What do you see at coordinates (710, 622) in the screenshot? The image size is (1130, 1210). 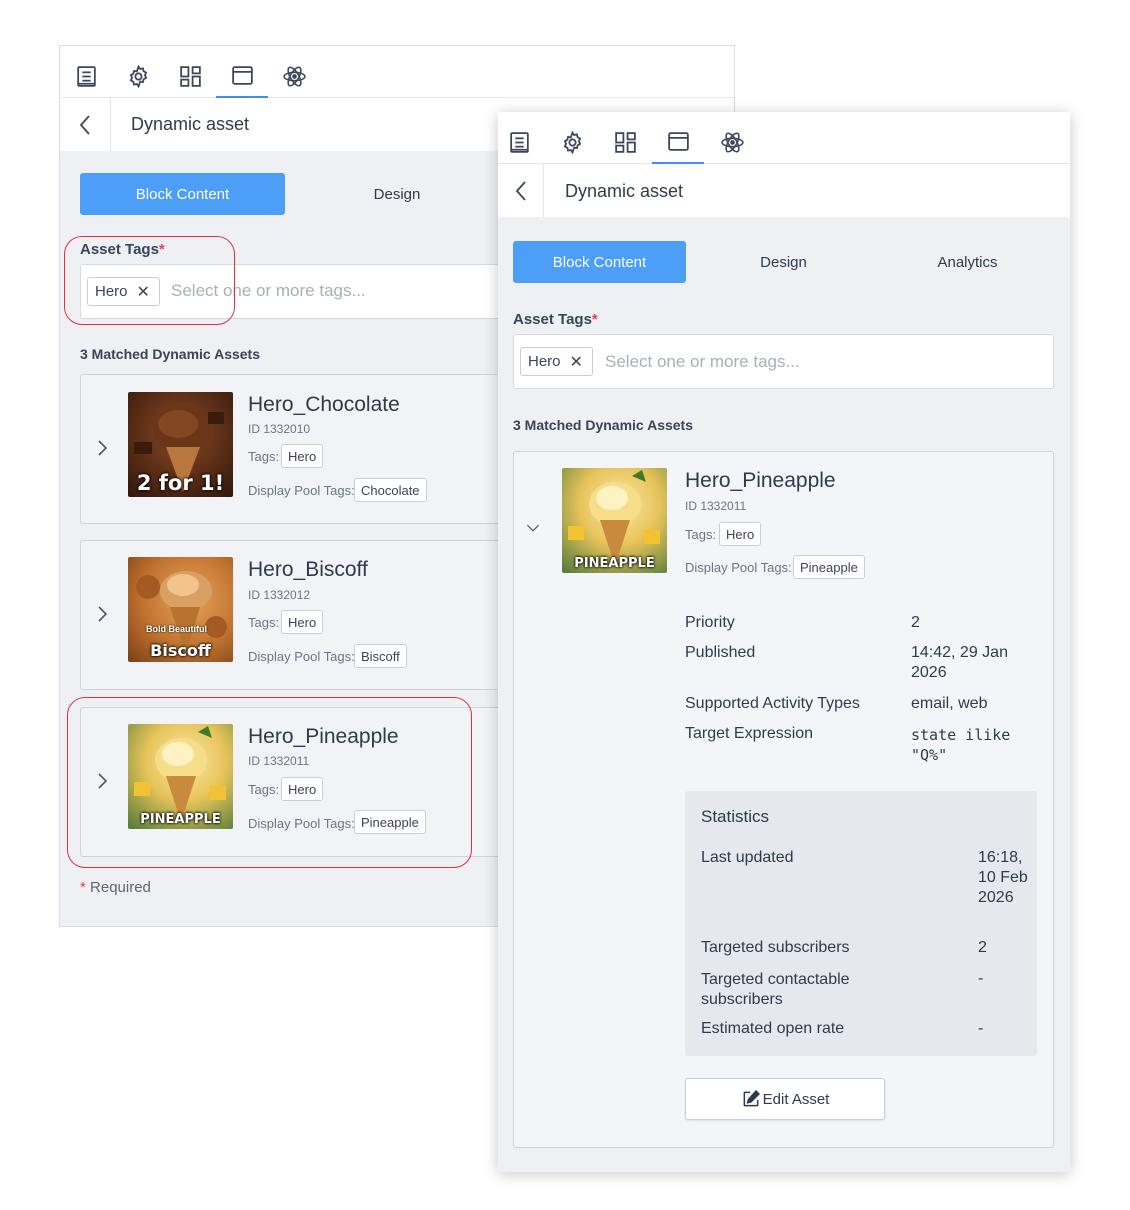 I see `priority-label: Priority` at bounding box center [710, 622].